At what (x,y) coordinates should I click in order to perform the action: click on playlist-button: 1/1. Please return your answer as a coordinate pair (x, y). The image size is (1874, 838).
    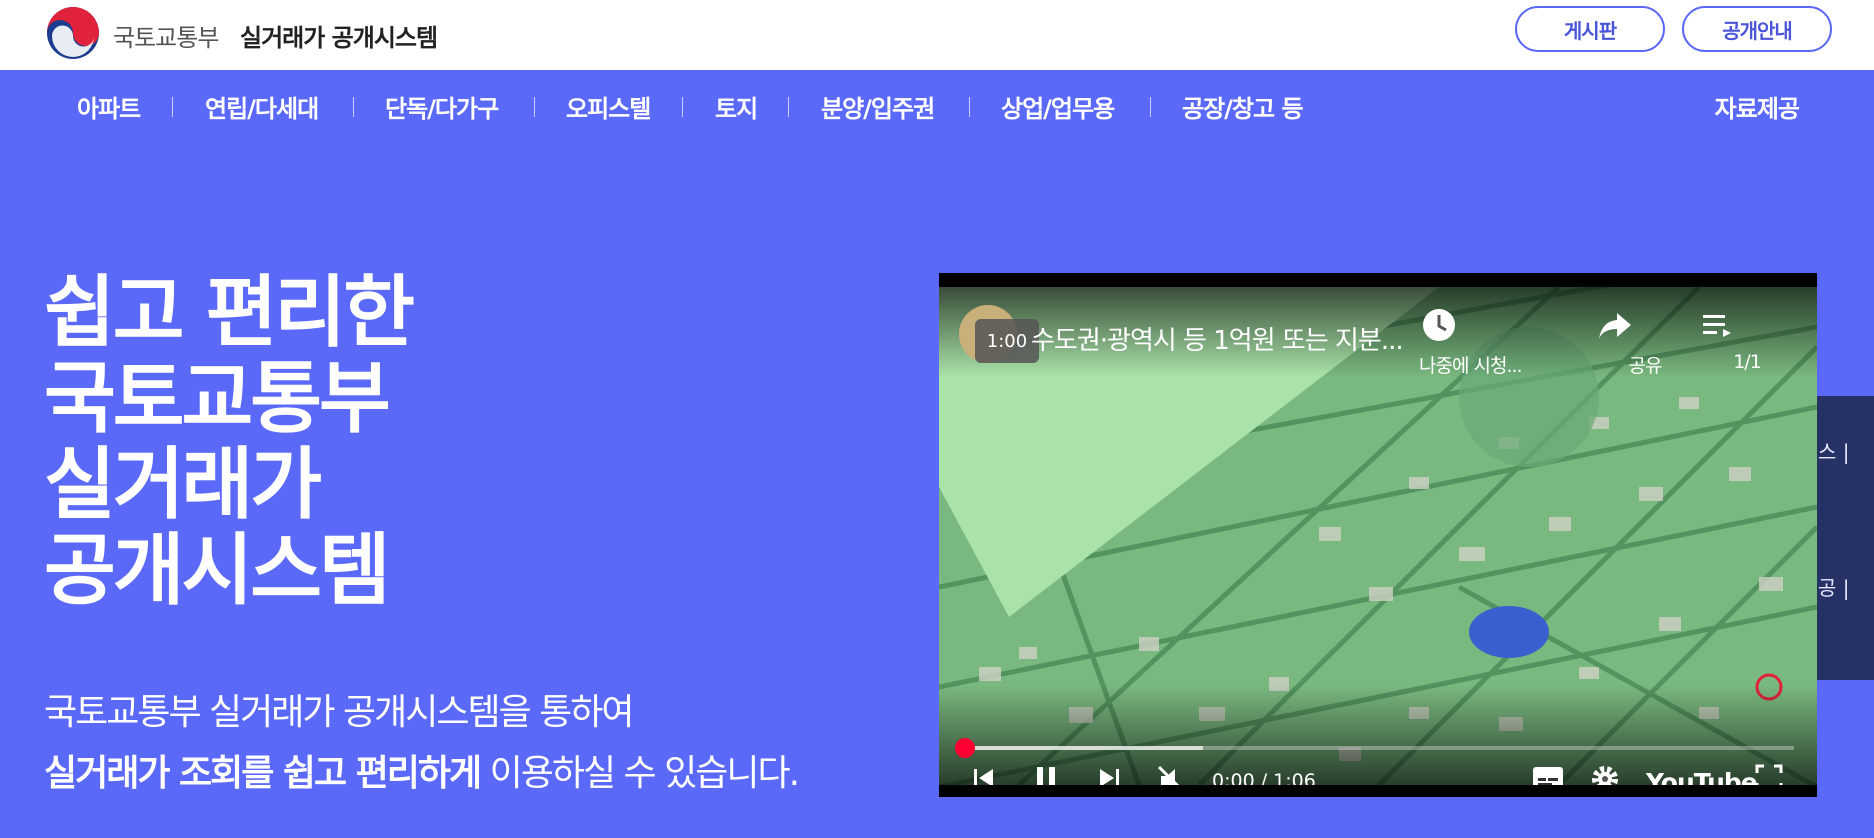
    Looking at the image, I should click on (1747, 339).